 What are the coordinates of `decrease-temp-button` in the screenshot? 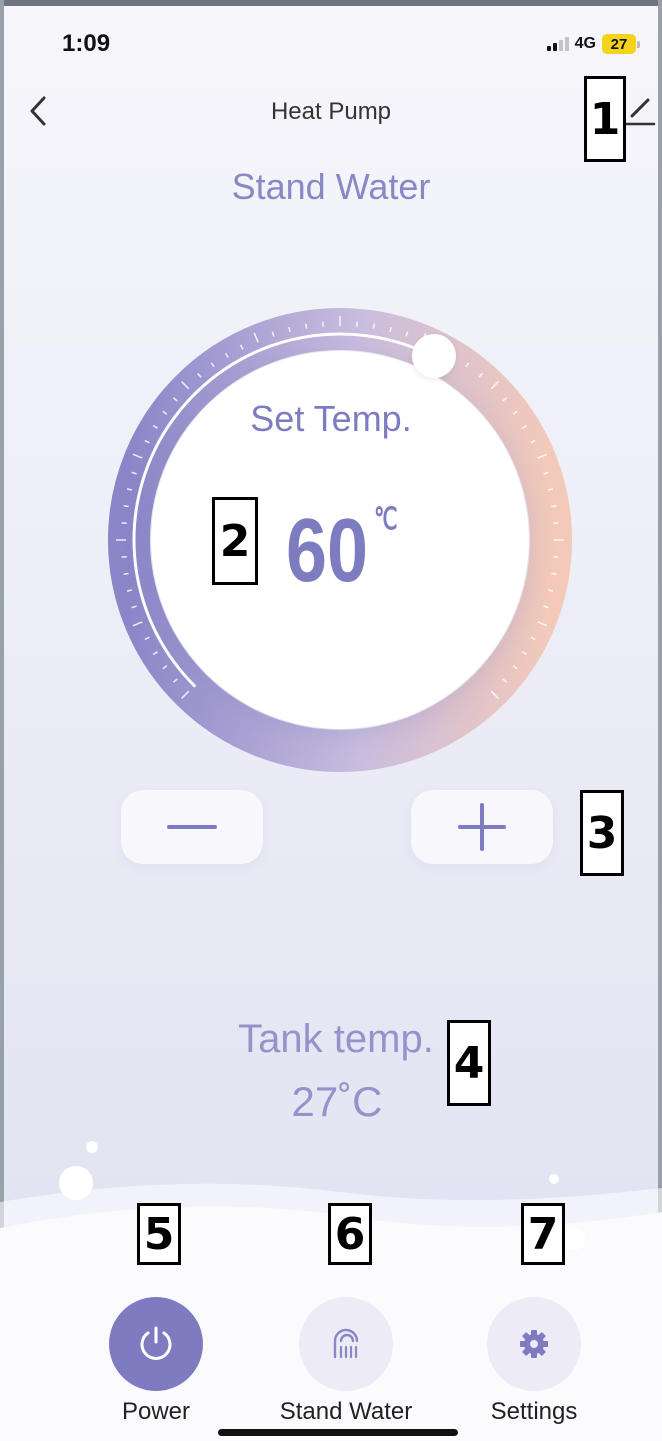 It's located at (192, 827).